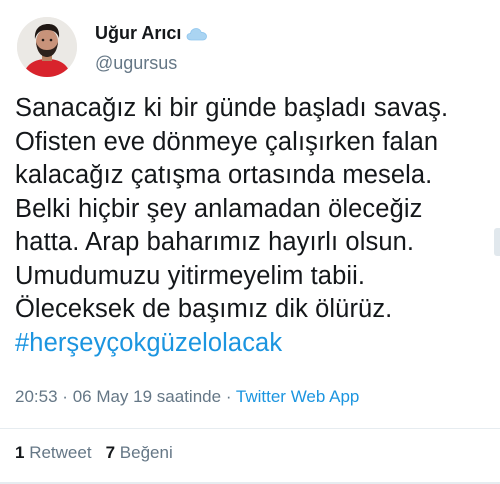 The height and width of the screenshot is (484, 500). What do you see at coordinates (219, 208) in the screenshot?
I see `tweet-text-line: Belki hiçbir şey anlamadan öleceğiz` at bounding box center [219, 208].